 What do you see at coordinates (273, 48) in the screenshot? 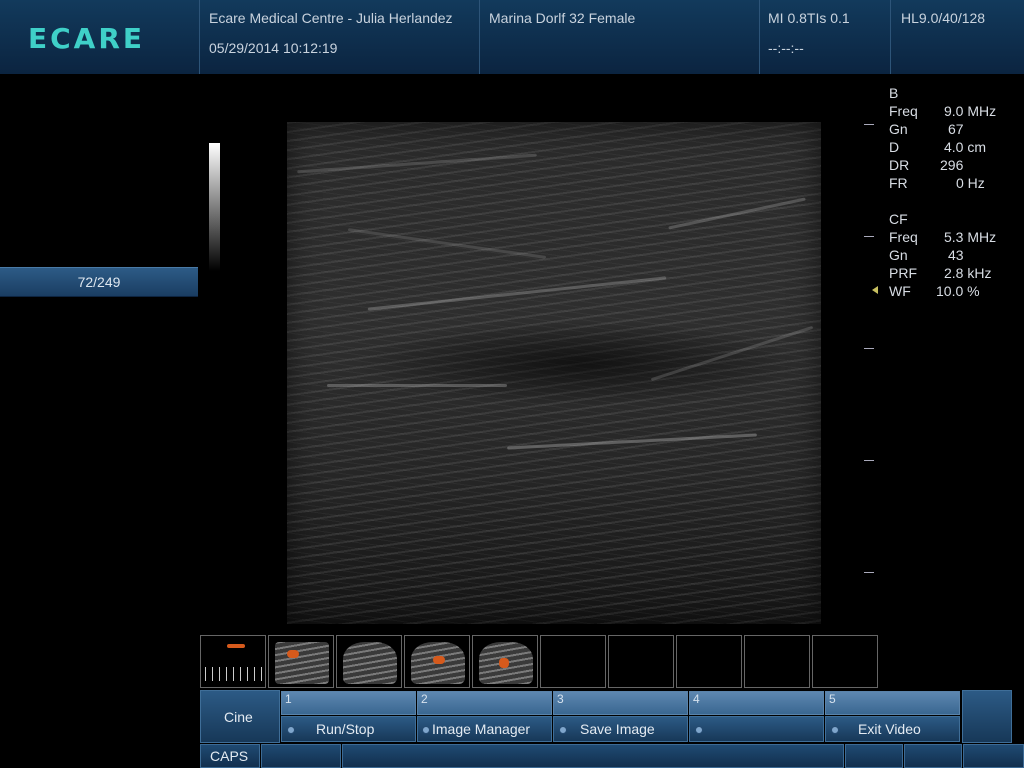
I see `exam-datetime: 05/29/2014 10:12:19` at bounding box center [273, 48].